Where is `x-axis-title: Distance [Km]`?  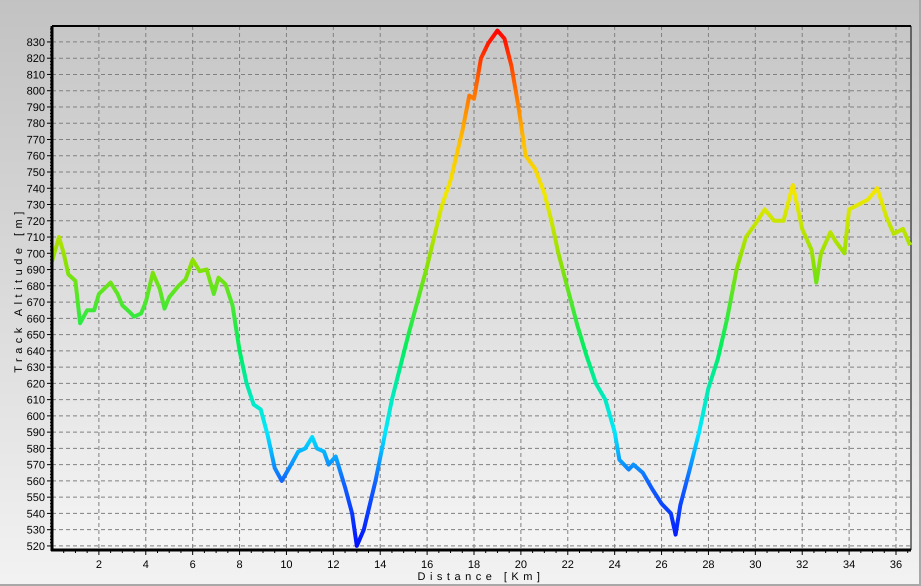 x-axis-title: Distance [Km] is located at coordinates (481, 577).